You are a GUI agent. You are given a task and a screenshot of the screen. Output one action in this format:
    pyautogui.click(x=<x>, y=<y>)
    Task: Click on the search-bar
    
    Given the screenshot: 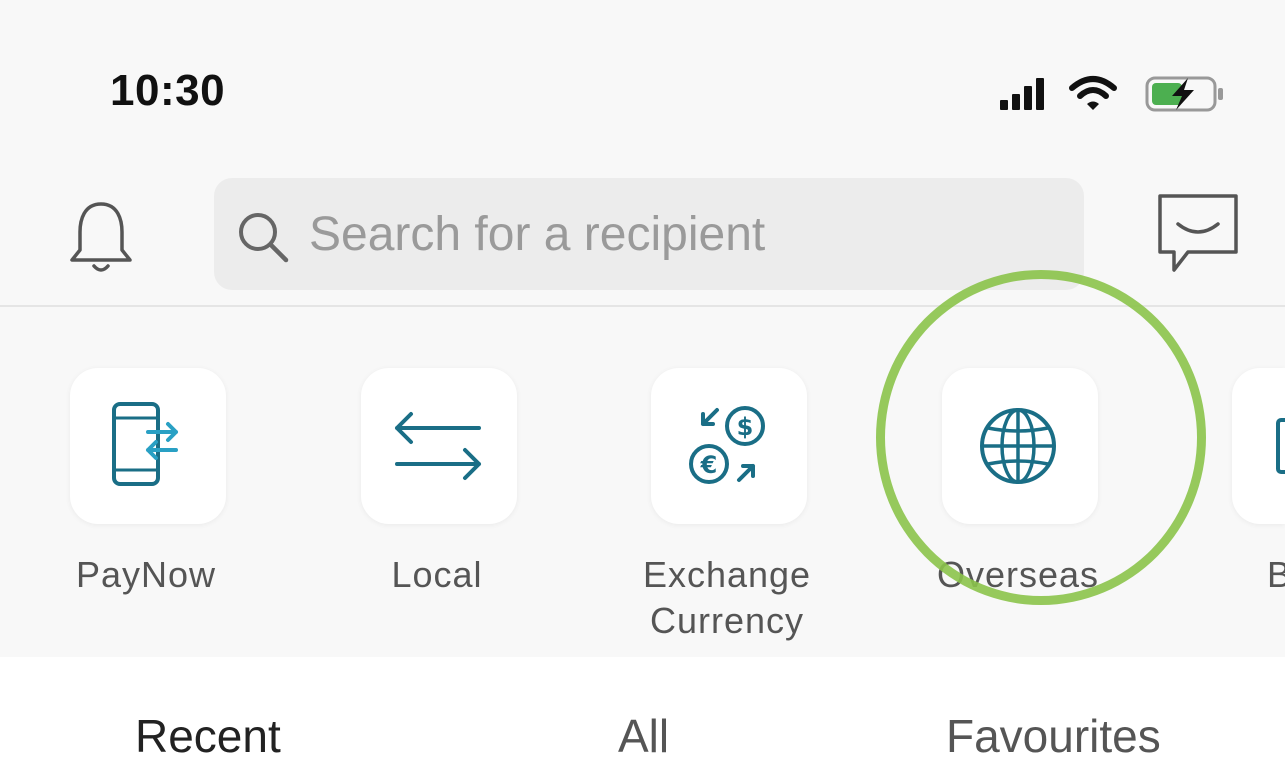 What is the action you would take?
    pyautogui.click(x=649, y=234)
    